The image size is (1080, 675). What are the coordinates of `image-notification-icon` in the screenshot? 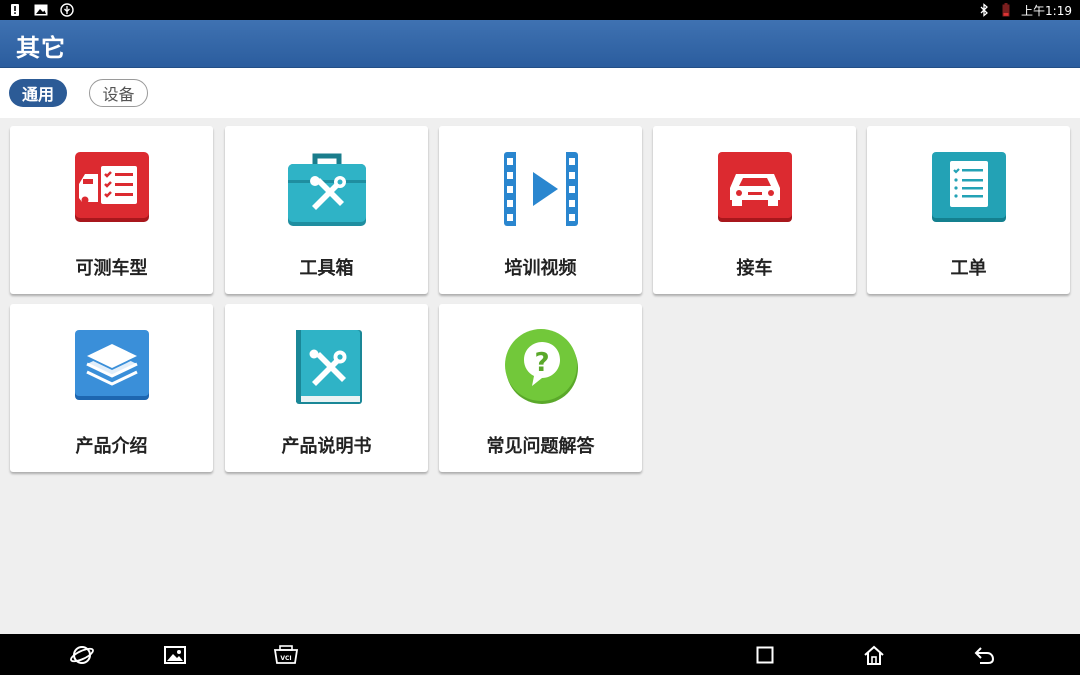 It's located at (41, 10).